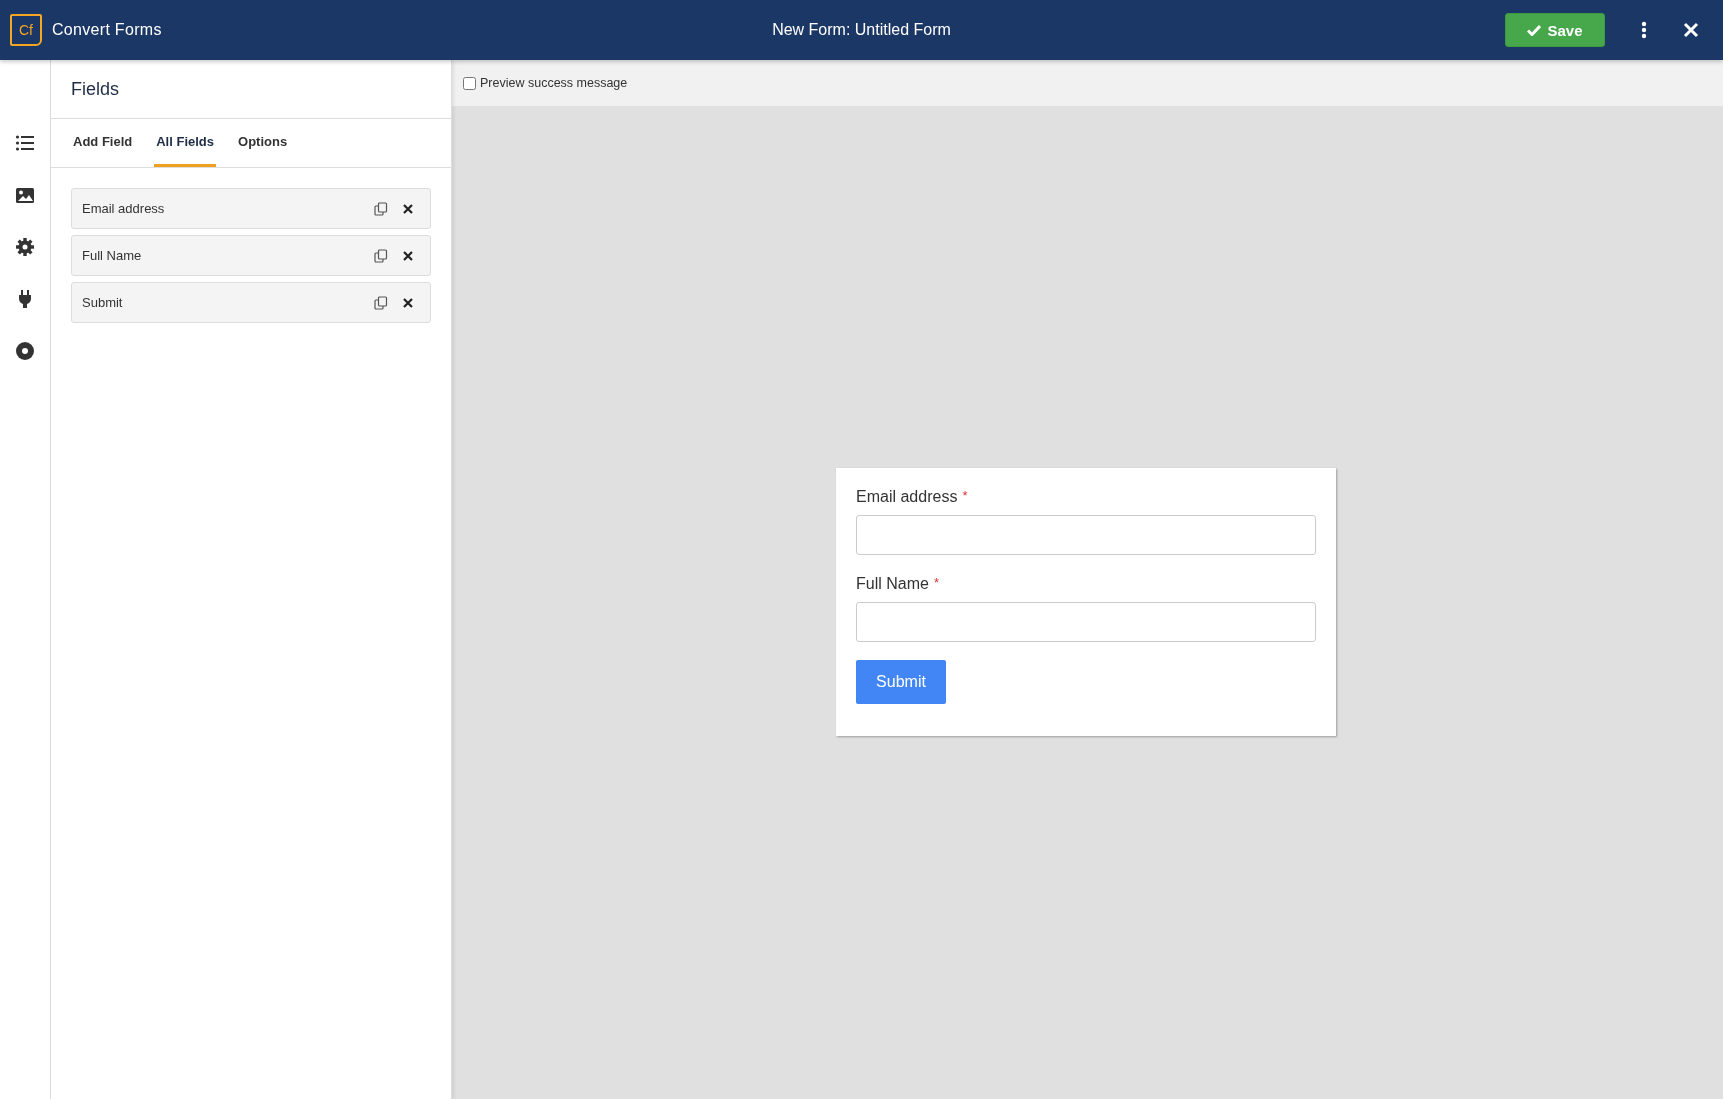  Describe the element at coordinates (103, 143) in the screenshot. I see `tab: Add Field` at that location.